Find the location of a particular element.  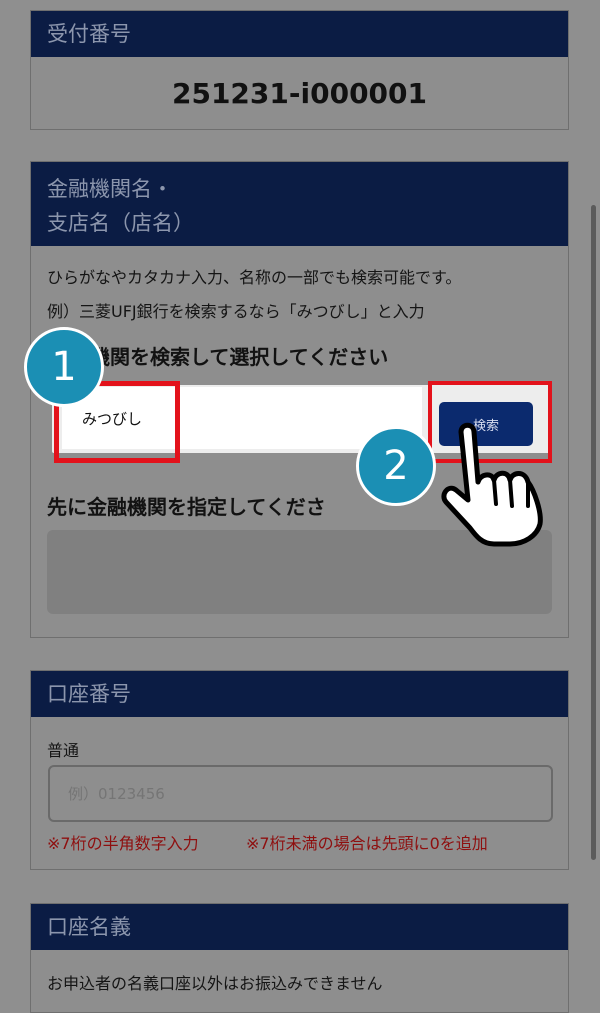

account-type-label: 普通 is located at coordinates (63, 750).